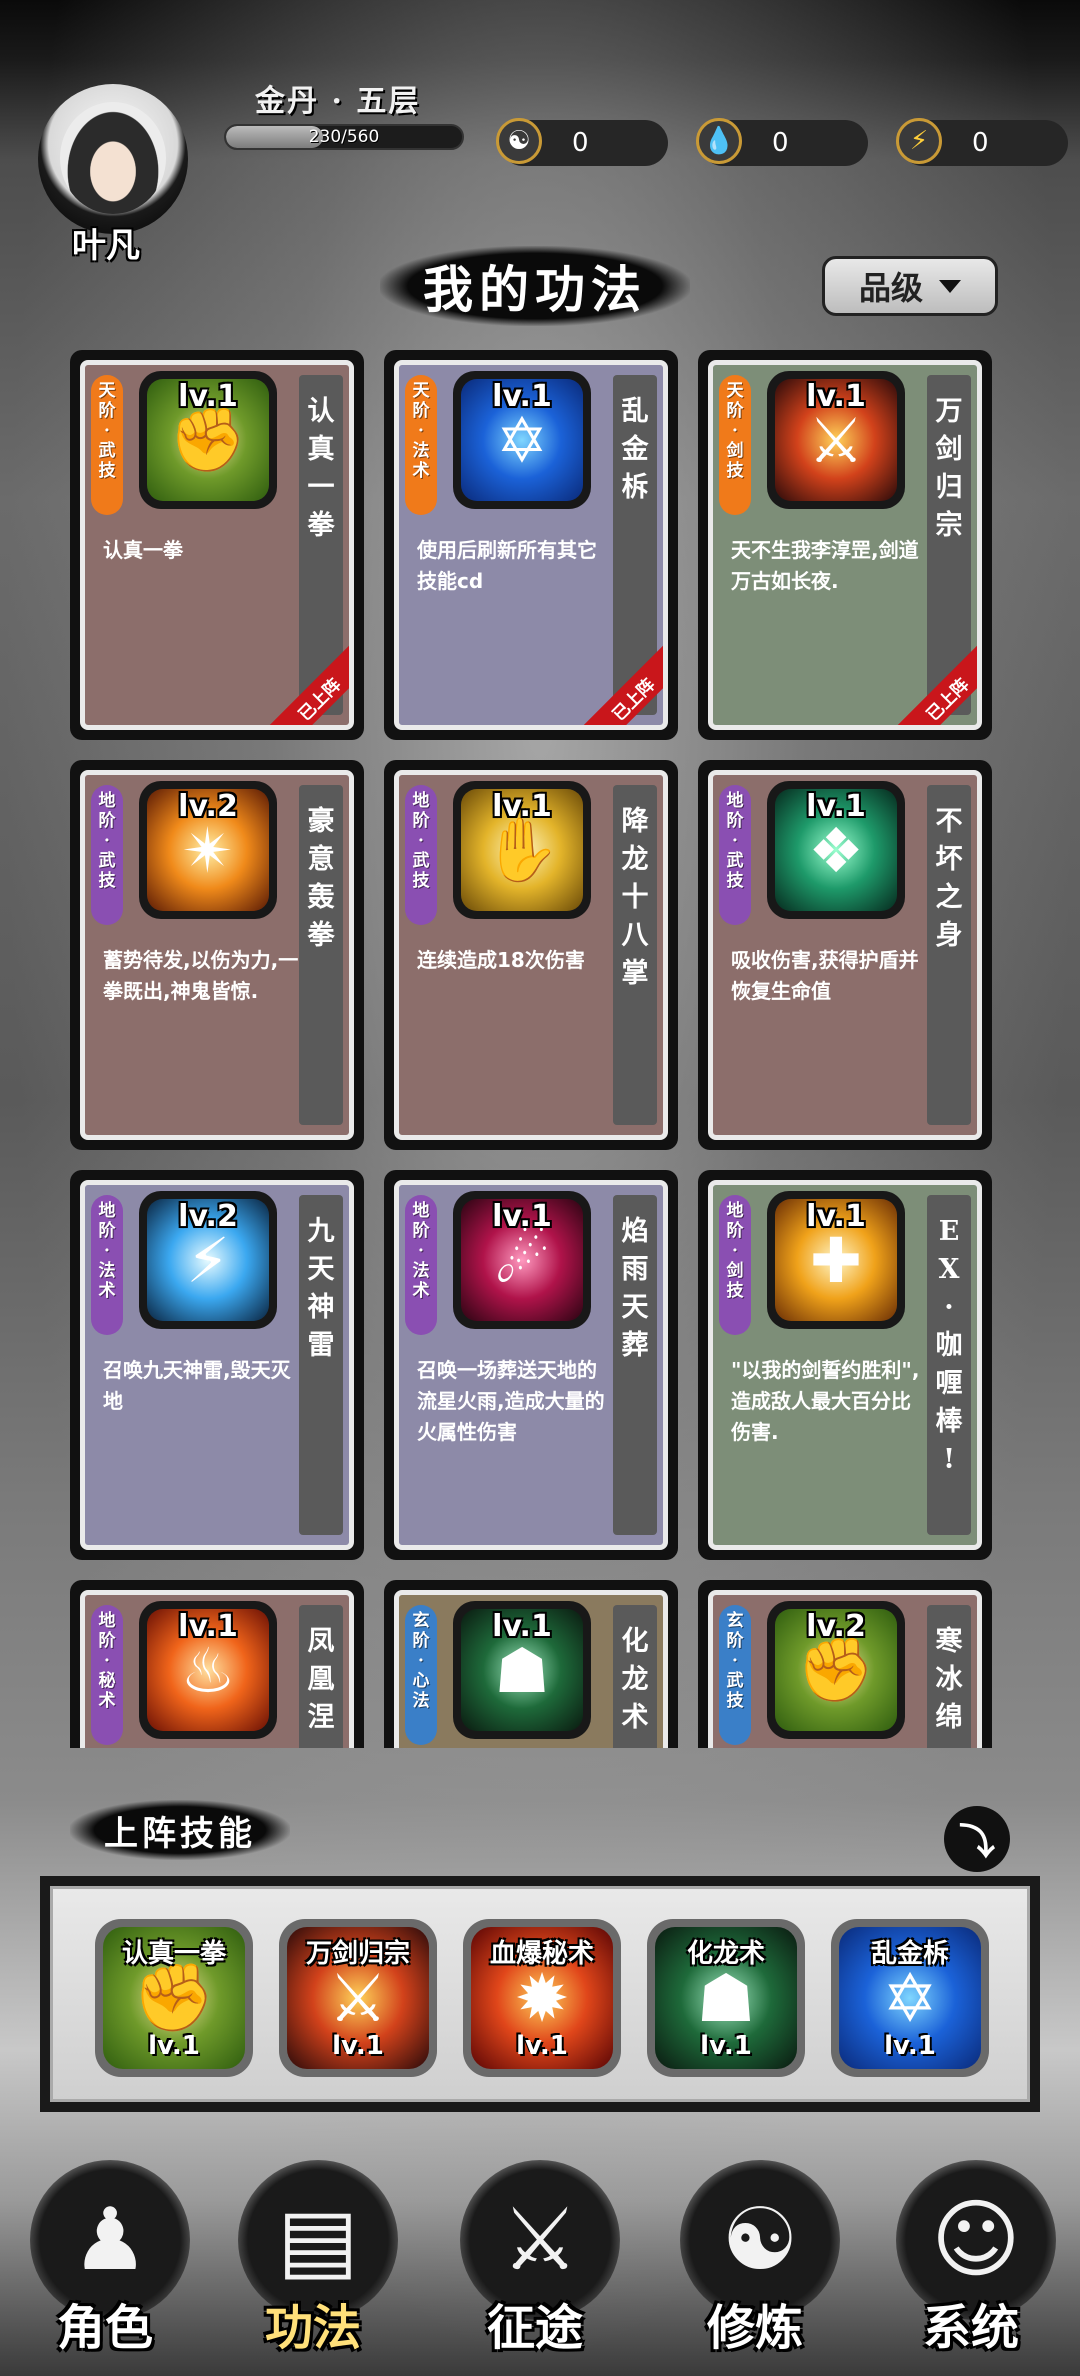 Image resolution: width=1080 pixels, height=2376 pixels. I want to click on skill-card: 地阶 · 武技 降龙十八掌 ✋ lv.1 连续造成18次伤害, so click(531, 955).